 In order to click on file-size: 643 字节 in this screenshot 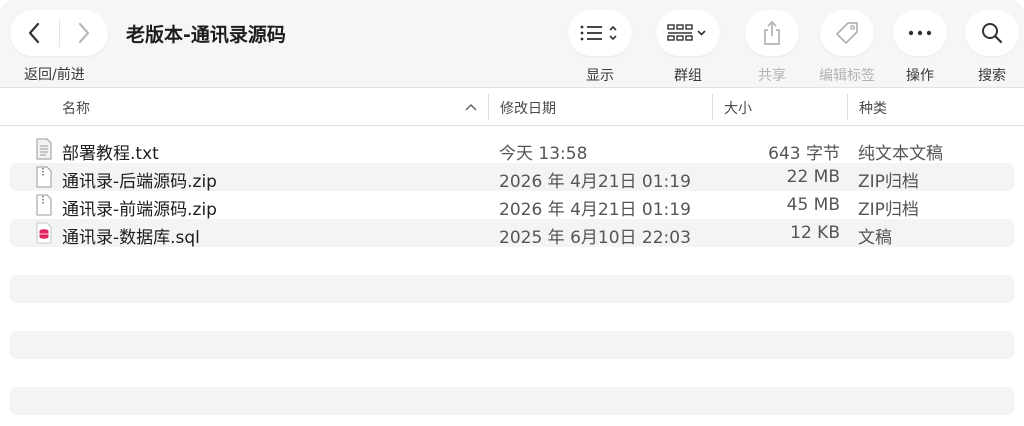, I will do `click(804, 154)`.